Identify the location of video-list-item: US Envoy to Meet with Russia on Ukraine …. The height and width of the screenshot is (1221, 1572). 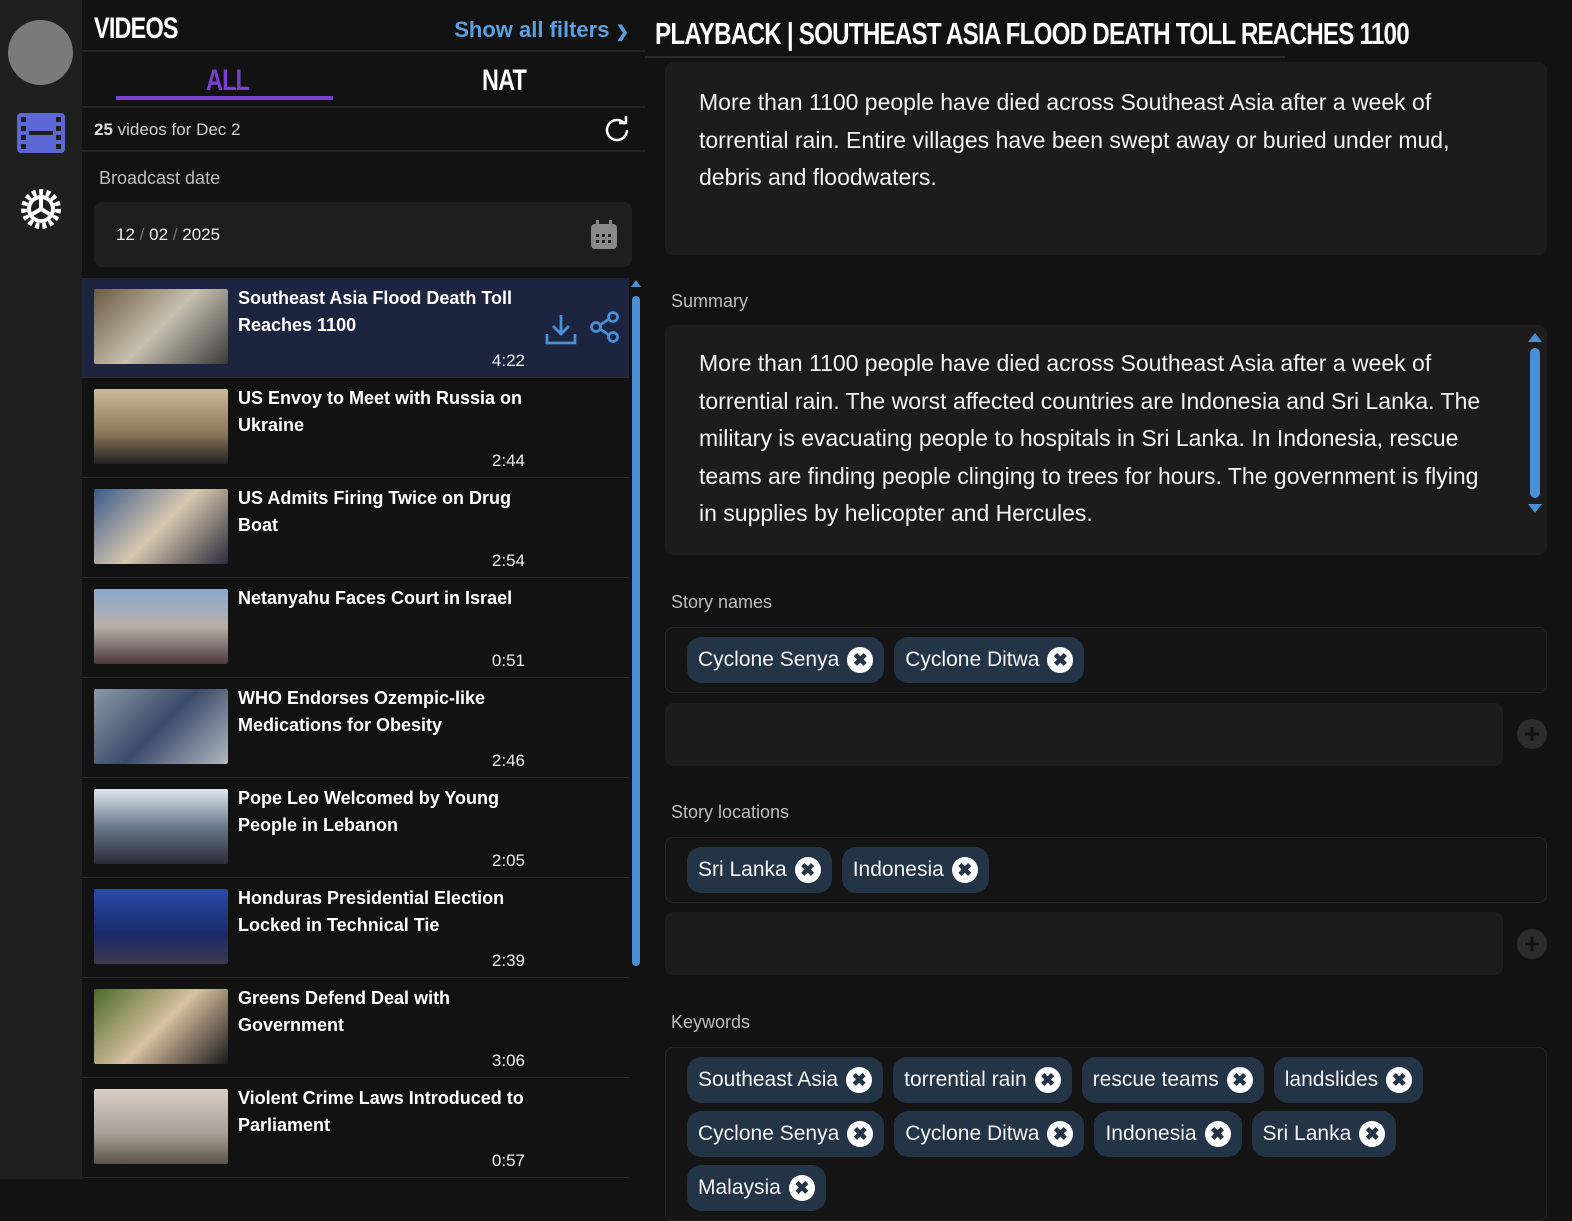
(355, 428).